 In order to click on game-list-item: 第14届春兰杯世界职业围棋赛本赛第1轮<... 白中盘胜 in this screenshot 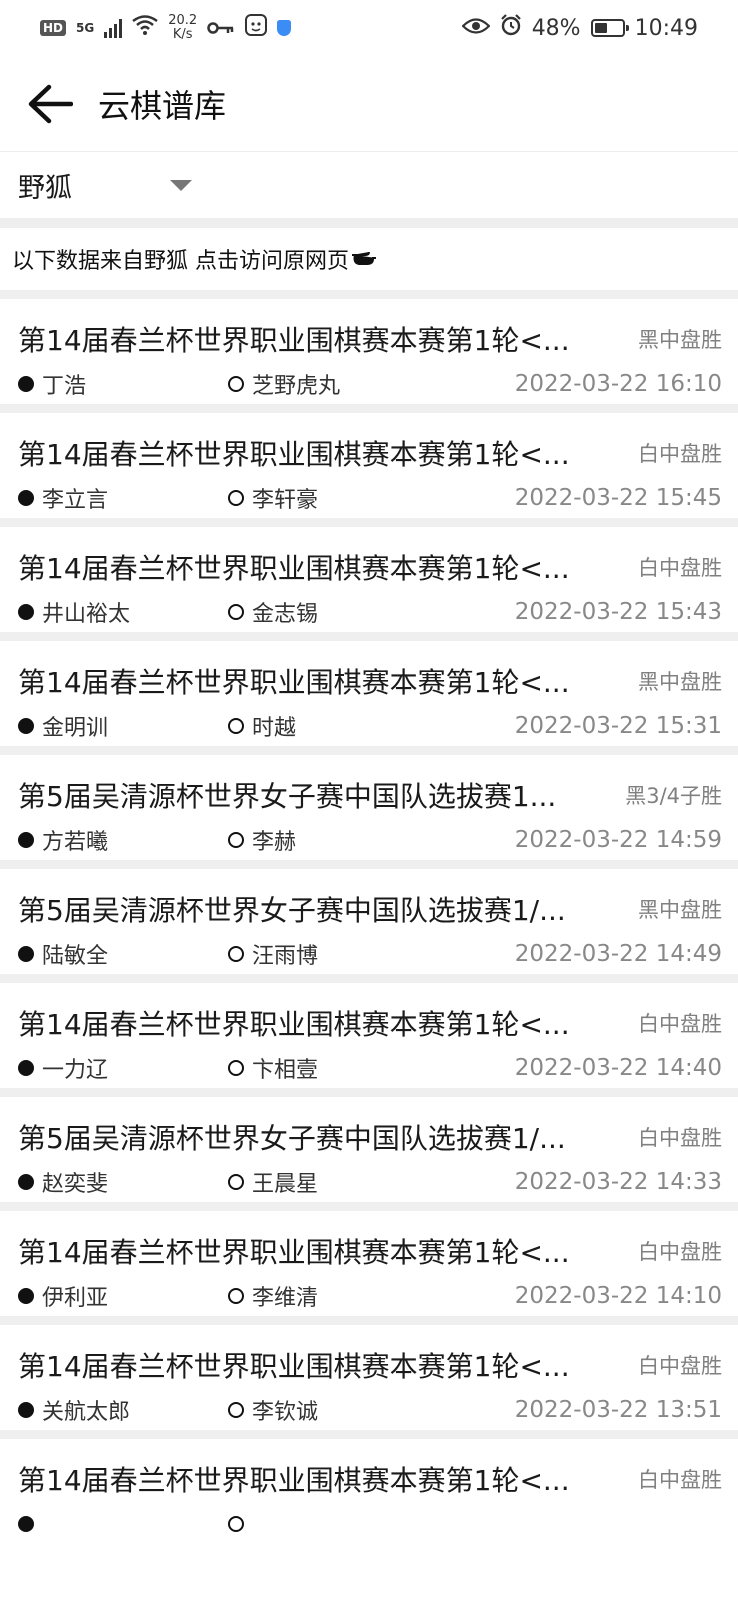, I will do `click(369, 1487)`.